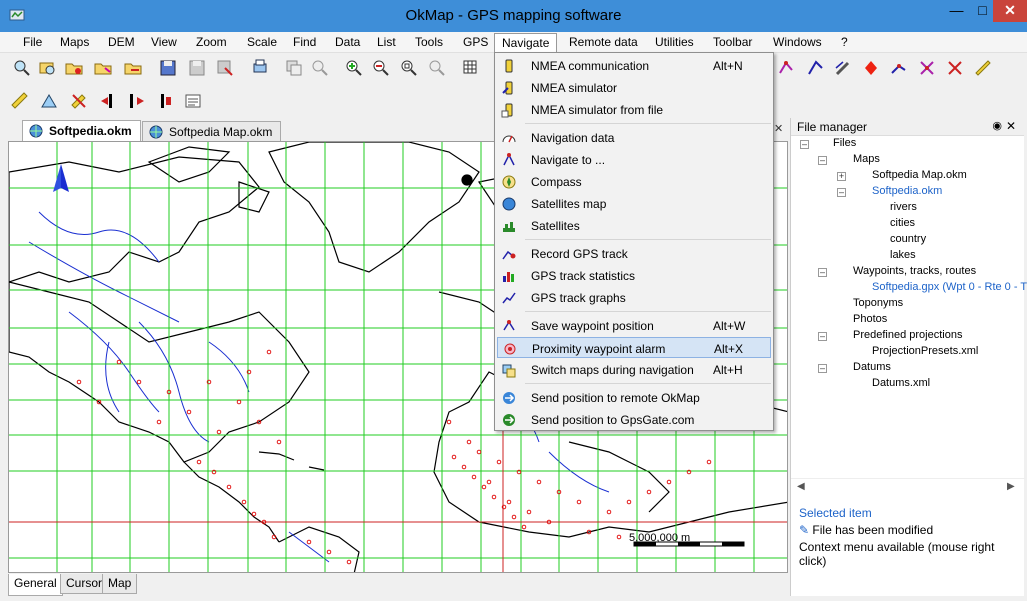 This screenshot has height=601, width=1027. I want to click on menu-gps: GPS, so click(475, 43).